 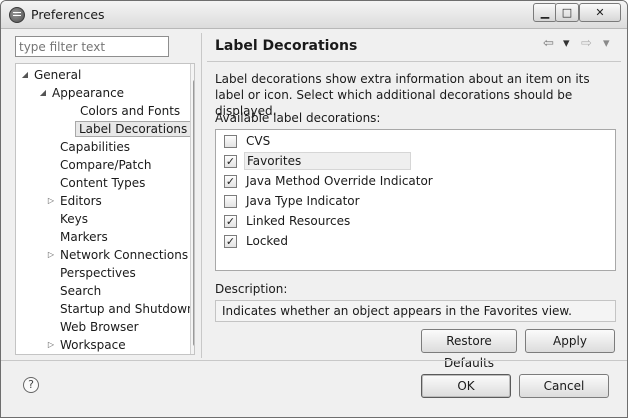 What do you see at coordinates (251, 289) in the screenshot?
I see `description-label: Description:` at bounding box center [251, 289].